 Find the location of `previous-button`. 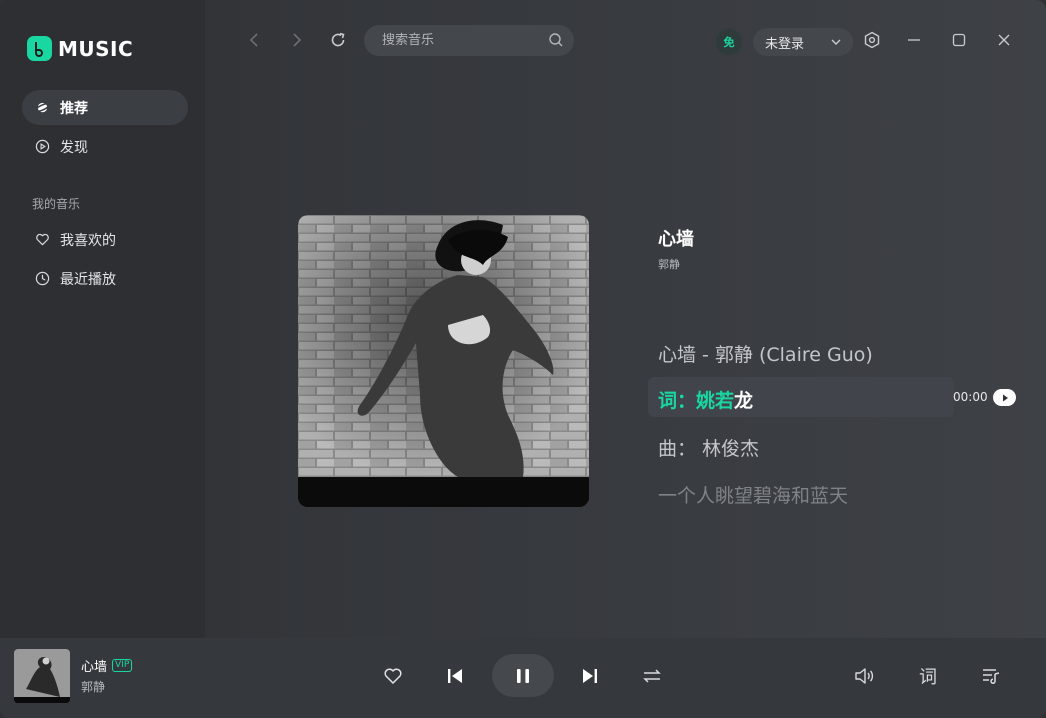

previous-button is located at coordinates (455, 676).